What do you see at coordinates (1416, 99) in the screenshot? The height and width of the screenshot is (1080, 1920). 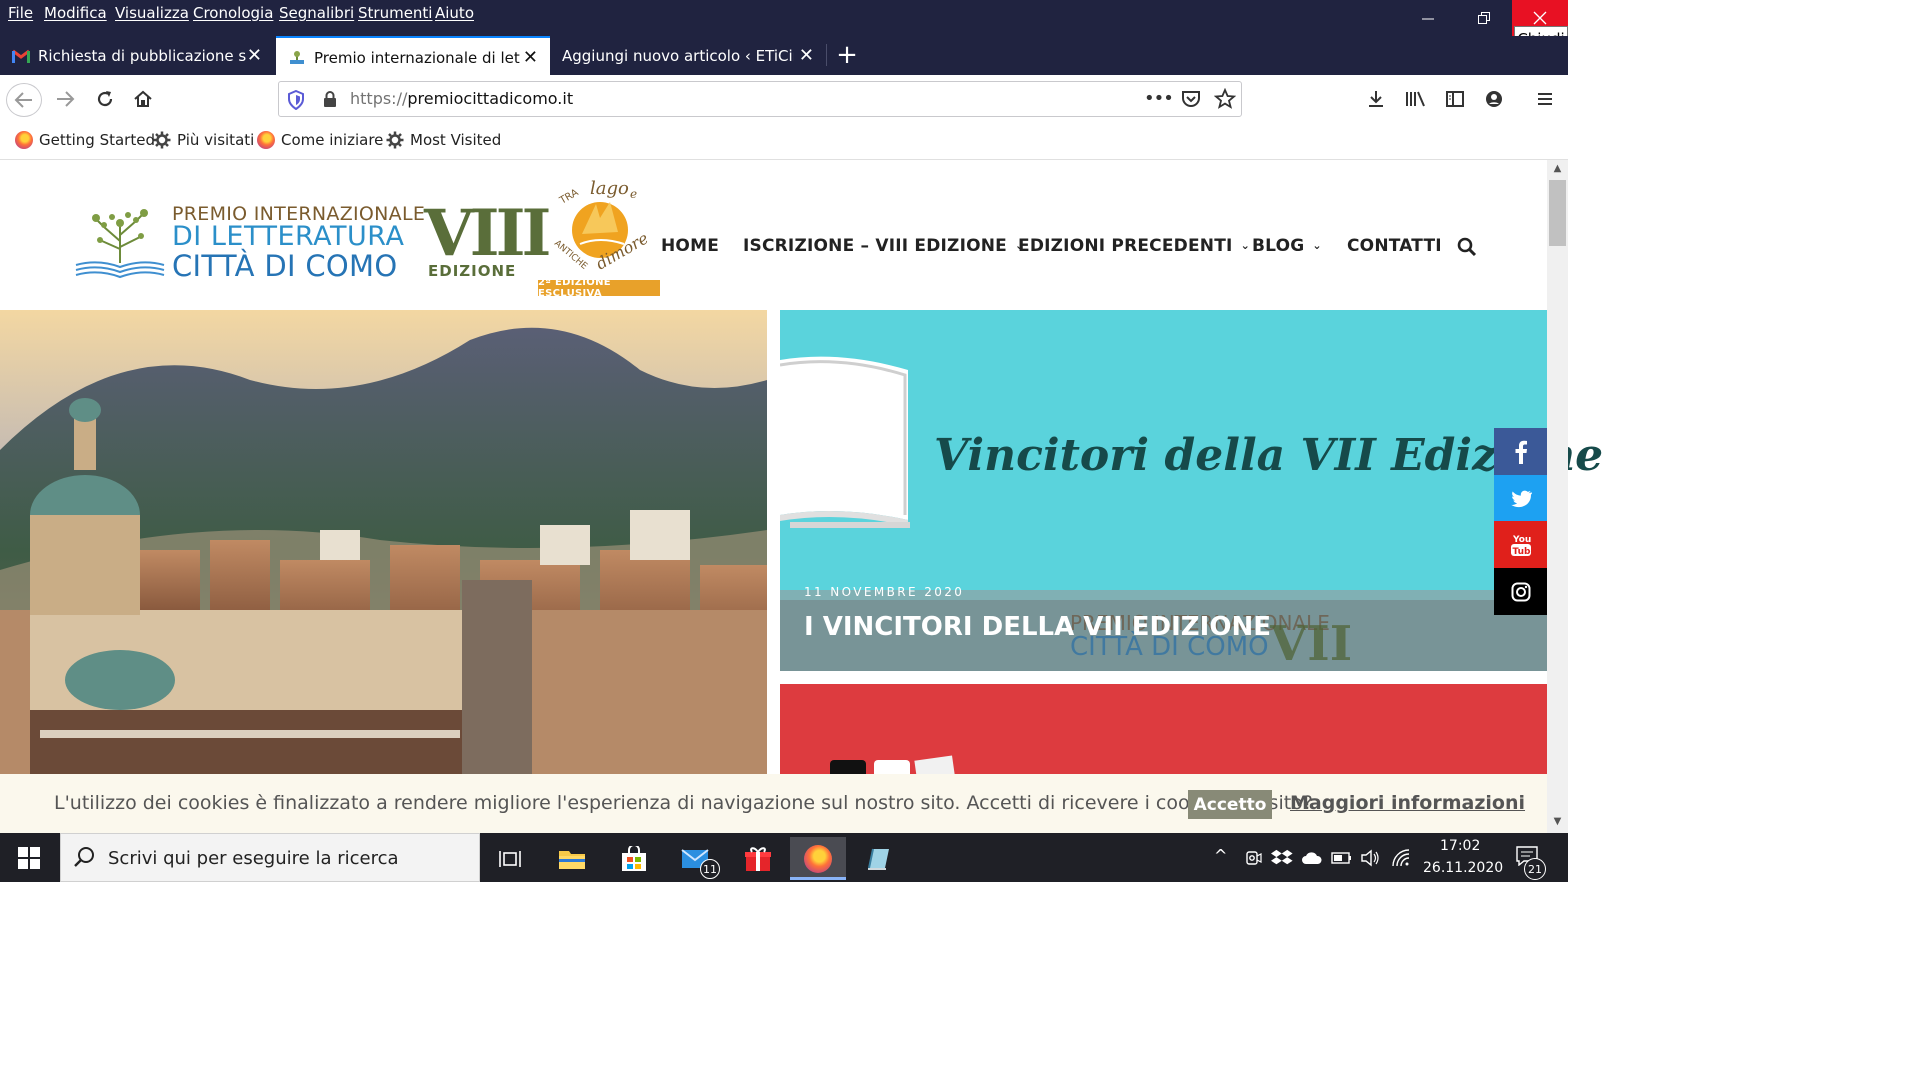 I see `library-icon` at bounding box center [1416, 99].